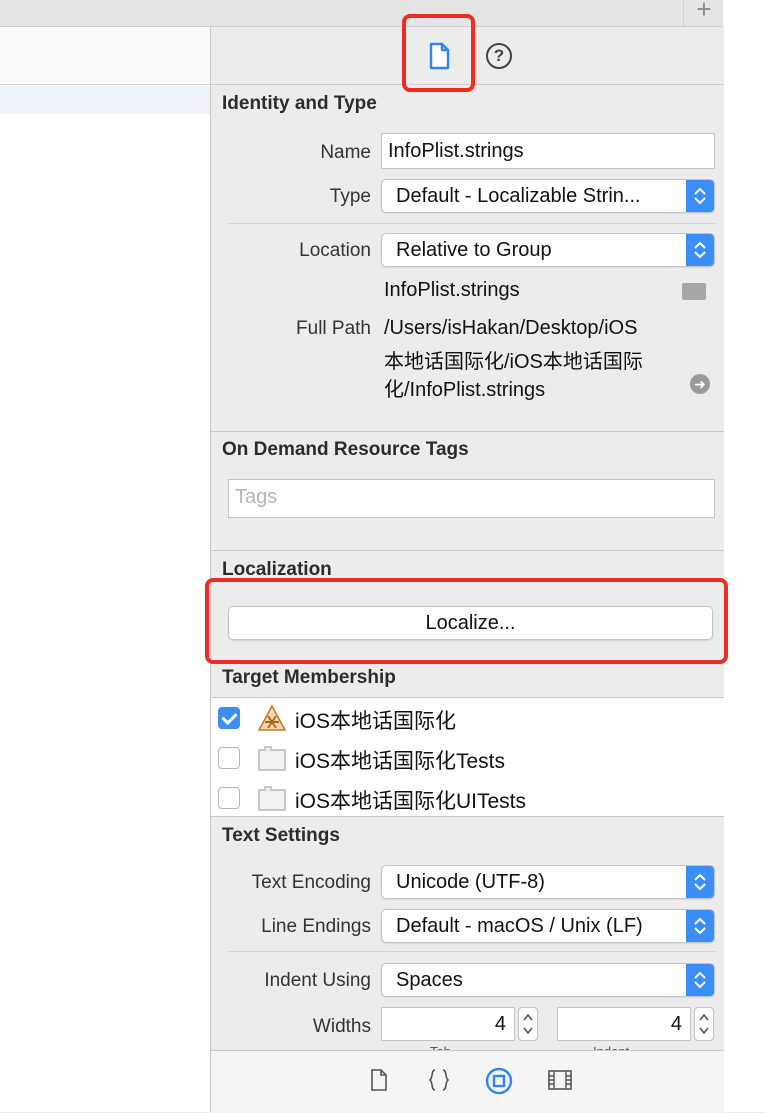 This screenshot has height=1113, width=766. Describe the element at coordinates (703, 13) in the screenshot. I see `add-tab-button: +` at that location.